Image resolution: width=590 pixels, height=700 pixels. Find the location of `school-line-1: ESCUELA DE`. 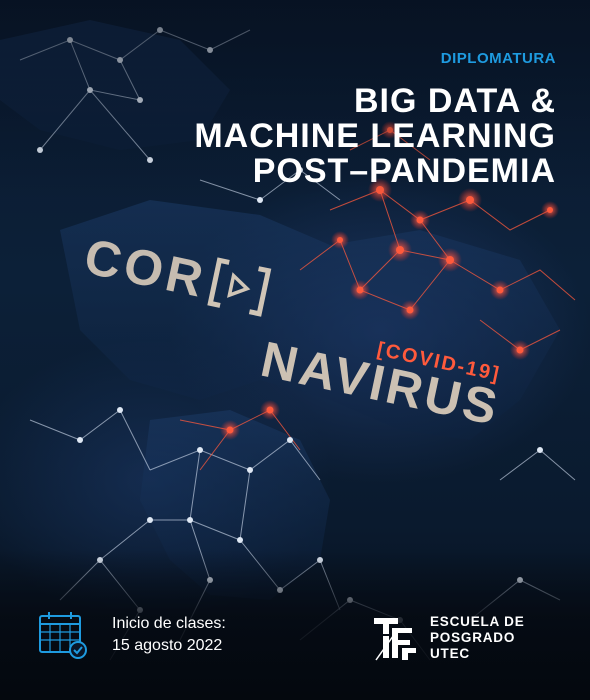

school-line-1: ESCUELA DE is located at coordinates (477, 621).